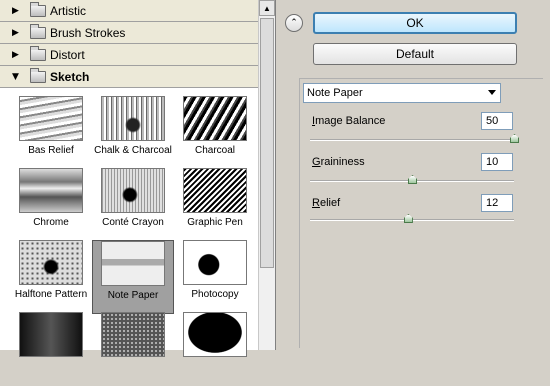  What do you see at coordinates (338, 162) in the screenshot?
I see `graininess-label: Graininess` at bounding box center [338, 162].